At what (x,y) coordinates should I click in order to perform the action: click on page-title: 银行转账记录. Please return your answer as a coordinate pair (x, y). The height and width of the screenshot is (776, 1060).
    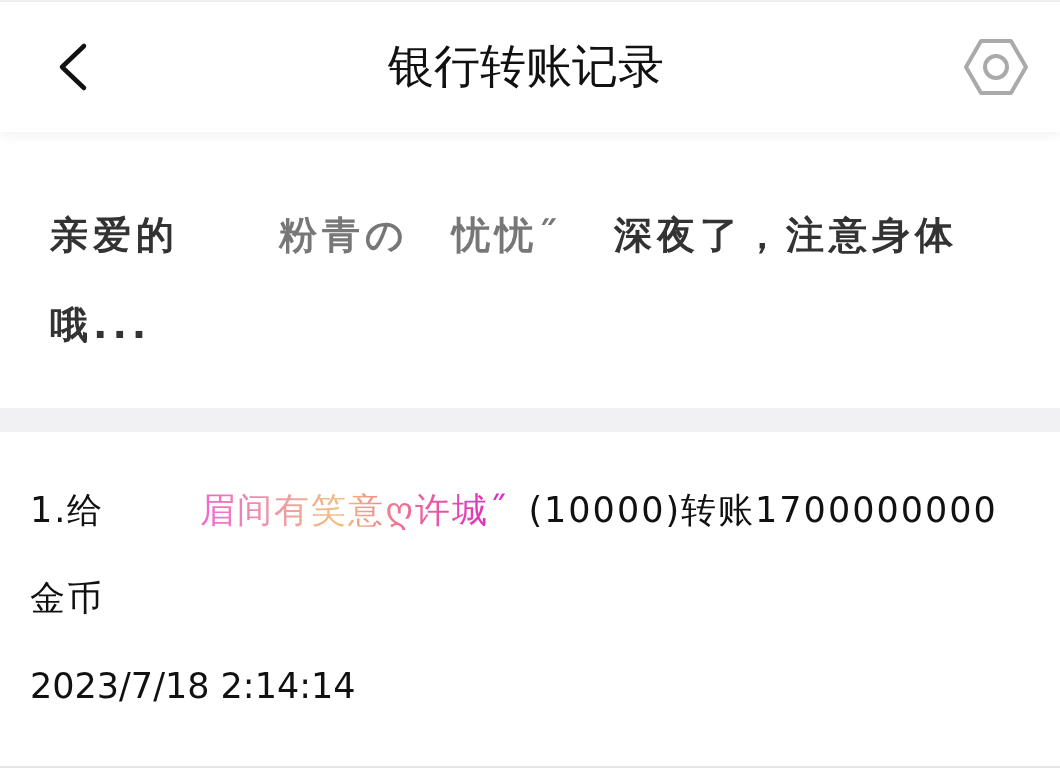
    Looking at the image, I should click on (526, 66).